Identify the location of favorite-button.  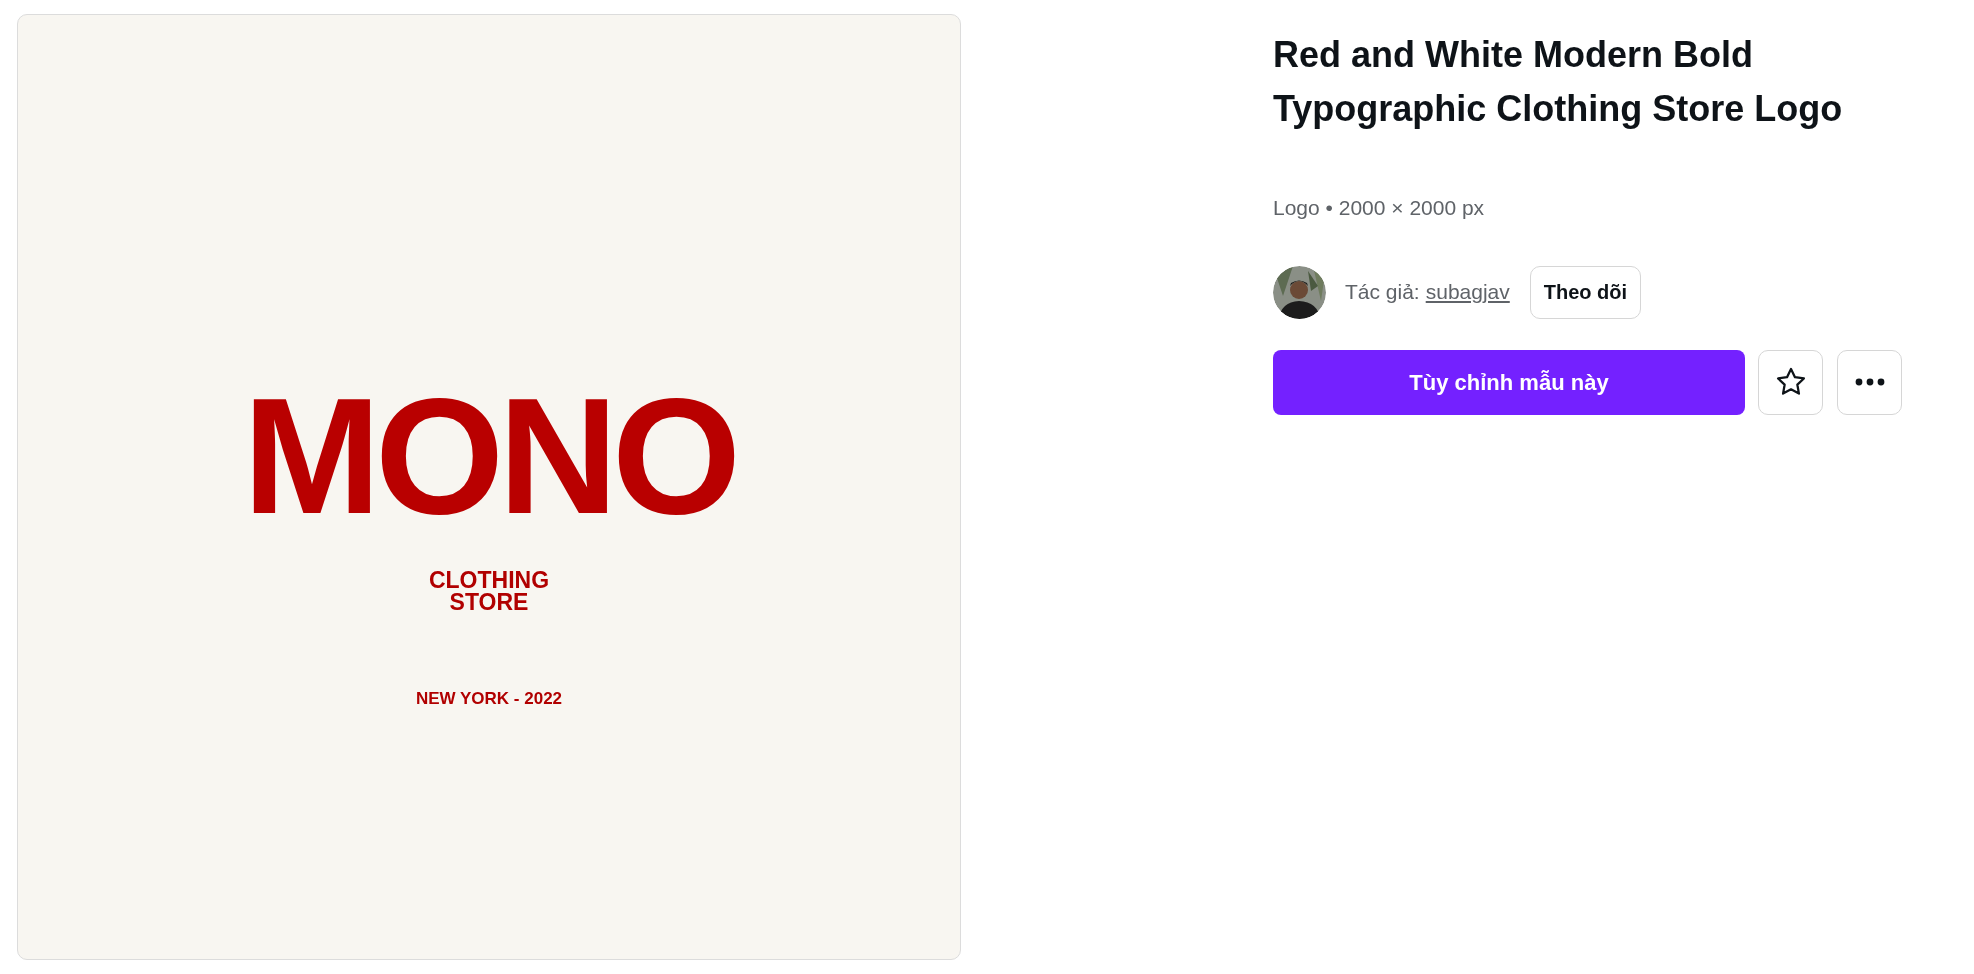
(1790, 382).